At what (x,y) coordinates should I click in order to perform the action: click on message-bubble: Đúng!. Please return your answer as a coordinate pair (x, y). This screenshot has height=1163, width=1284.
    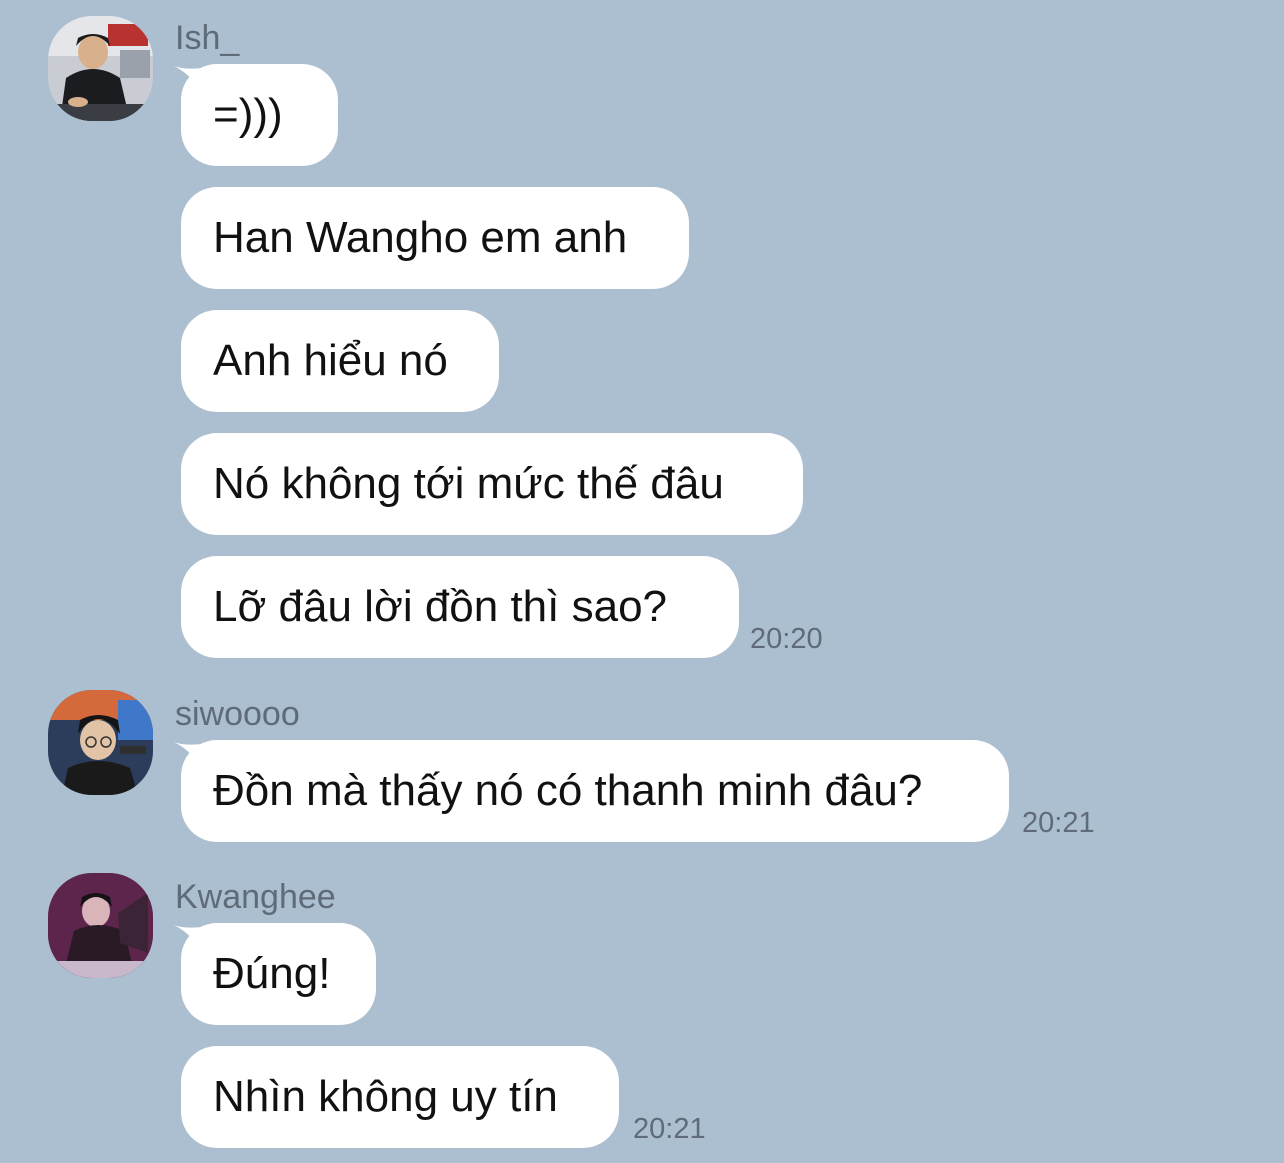
    Looking at the image, I should click on (278, 974).